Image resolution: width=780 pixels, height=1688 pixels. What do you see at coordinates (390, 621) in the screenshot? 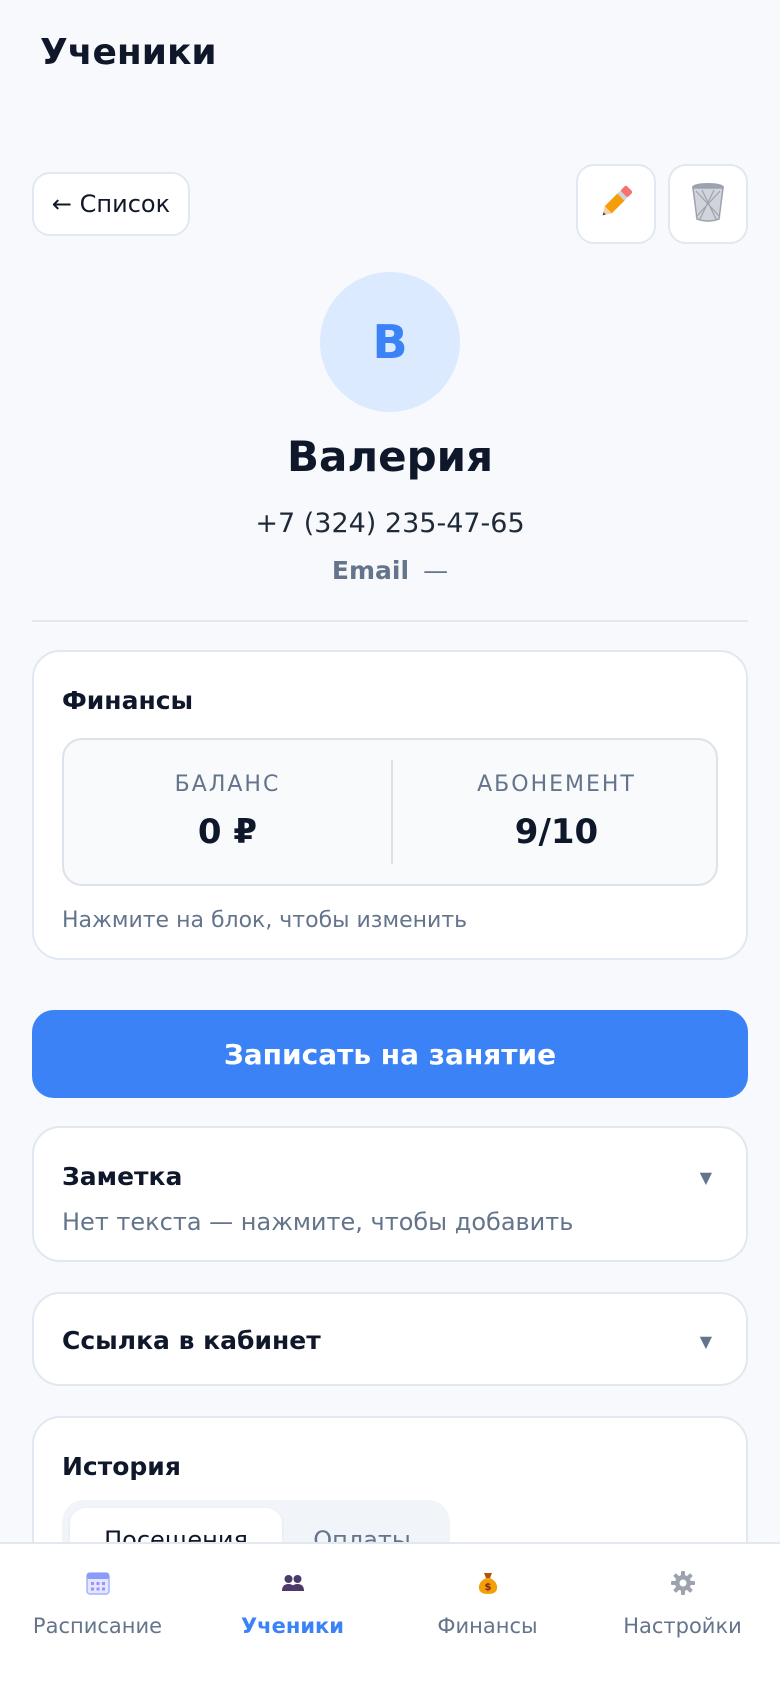
I see `divider` at bounding box center [390, 621].